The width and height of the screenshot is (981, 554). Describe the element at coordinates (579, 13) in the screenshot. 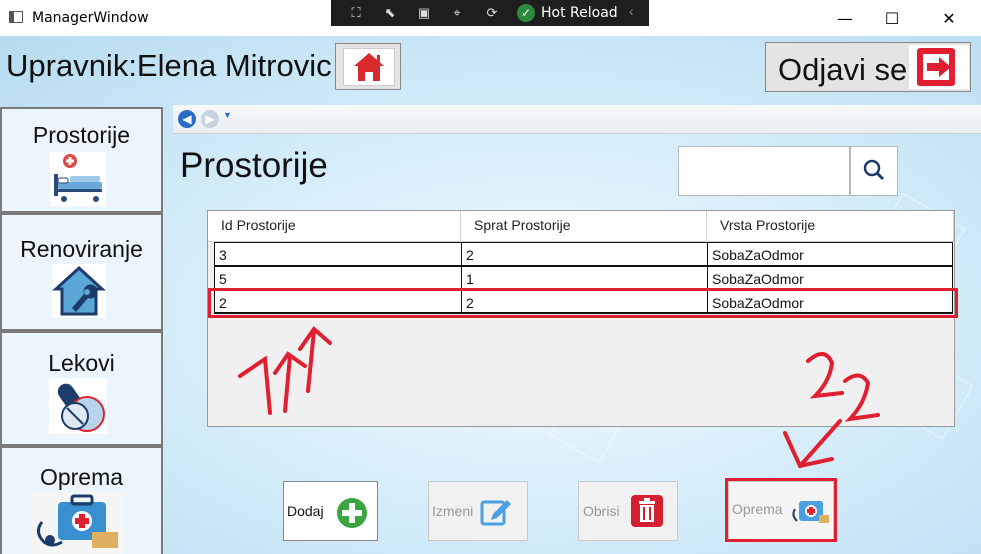

I see `hot-reload-label: Hot Reload` at that location.